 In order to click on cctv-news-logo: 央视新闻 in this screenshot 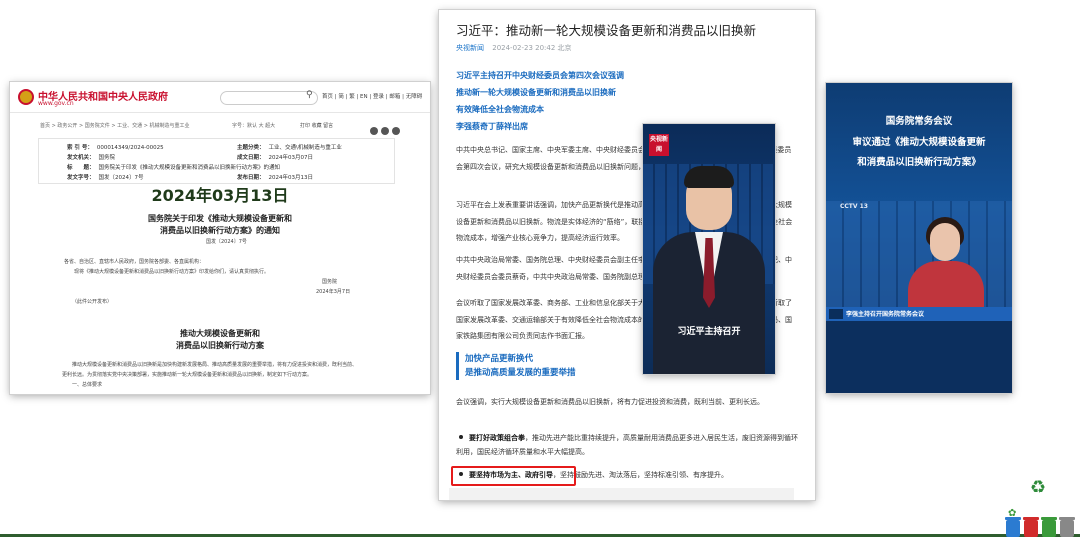, I will do `click(659, 145)`.